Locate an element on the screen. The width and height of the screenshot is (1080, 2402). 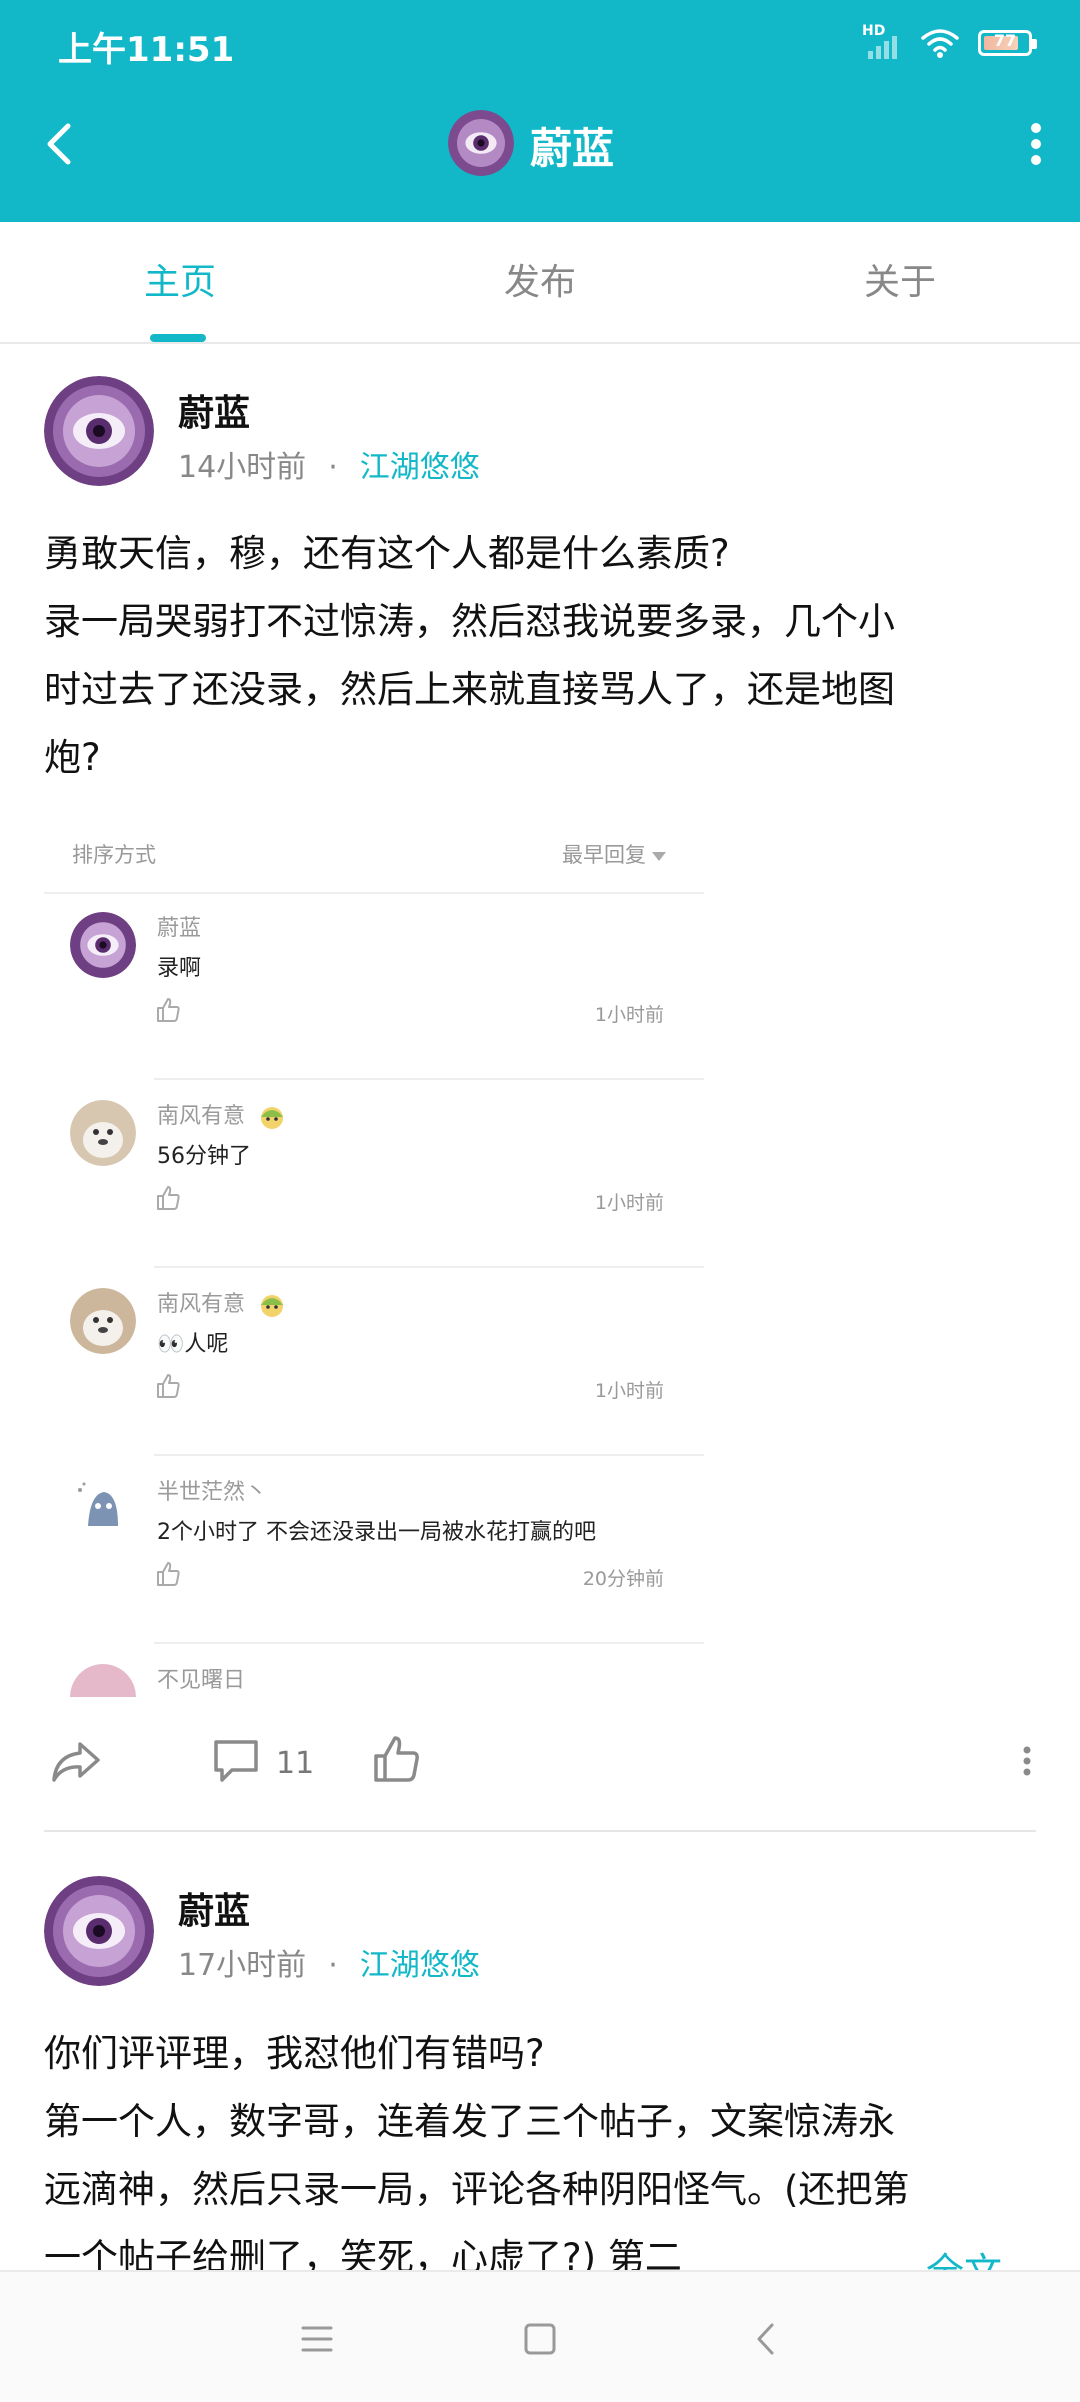
post-line: 第一个人，数字哥，连着发了三个帖子，文案惊涛永 is located at coordinates (469, 2121).